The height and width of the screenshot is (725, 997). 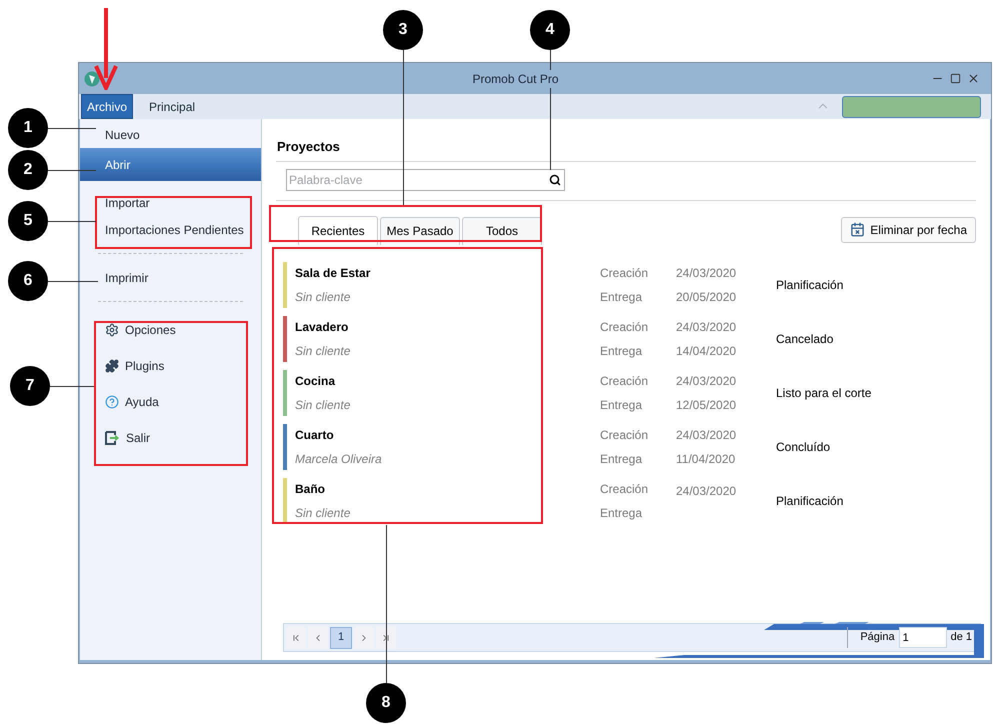 I want to click on project-client: Marcela Oliveira, so click(x=339, y=459).